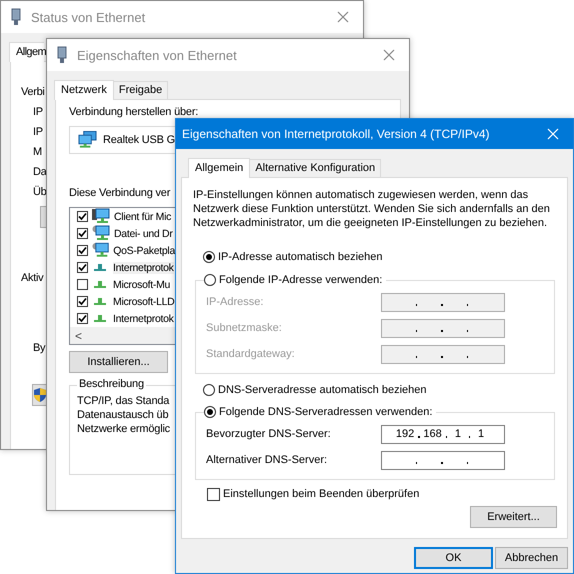  I want to click on ip-address-field: 192 168 1 1, so click(443, 434).